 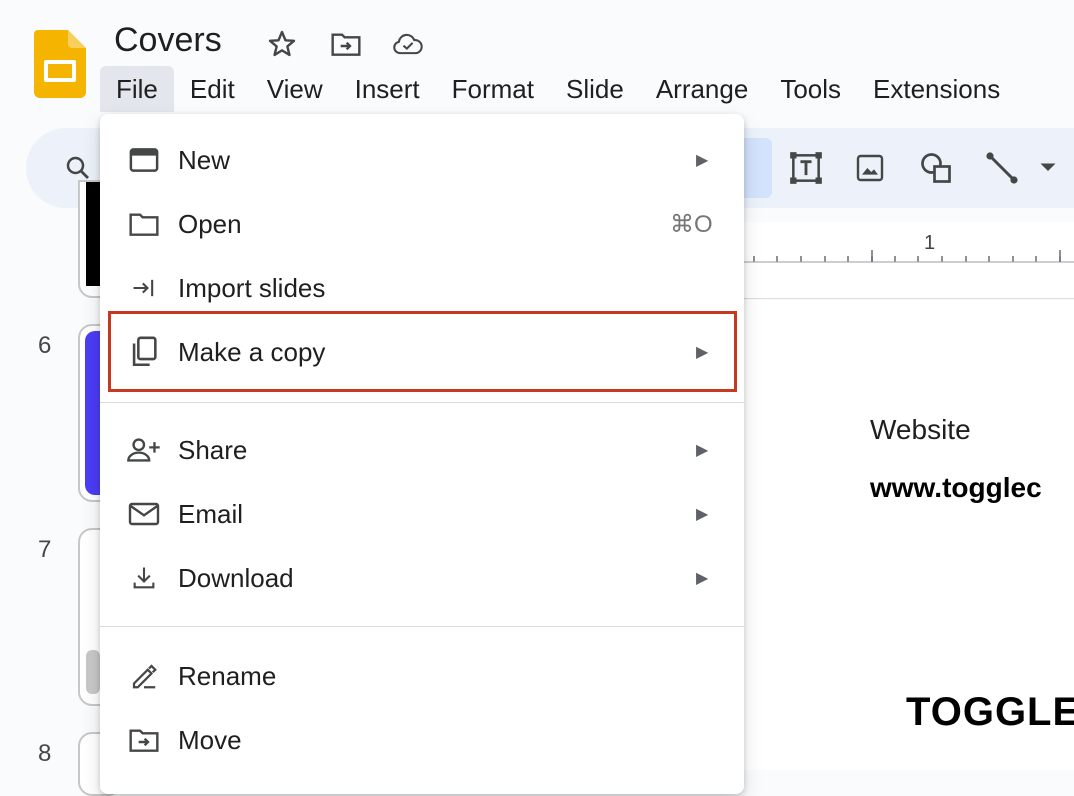 I want to click on menu-item-label: Email, so click(x=211, y=513).